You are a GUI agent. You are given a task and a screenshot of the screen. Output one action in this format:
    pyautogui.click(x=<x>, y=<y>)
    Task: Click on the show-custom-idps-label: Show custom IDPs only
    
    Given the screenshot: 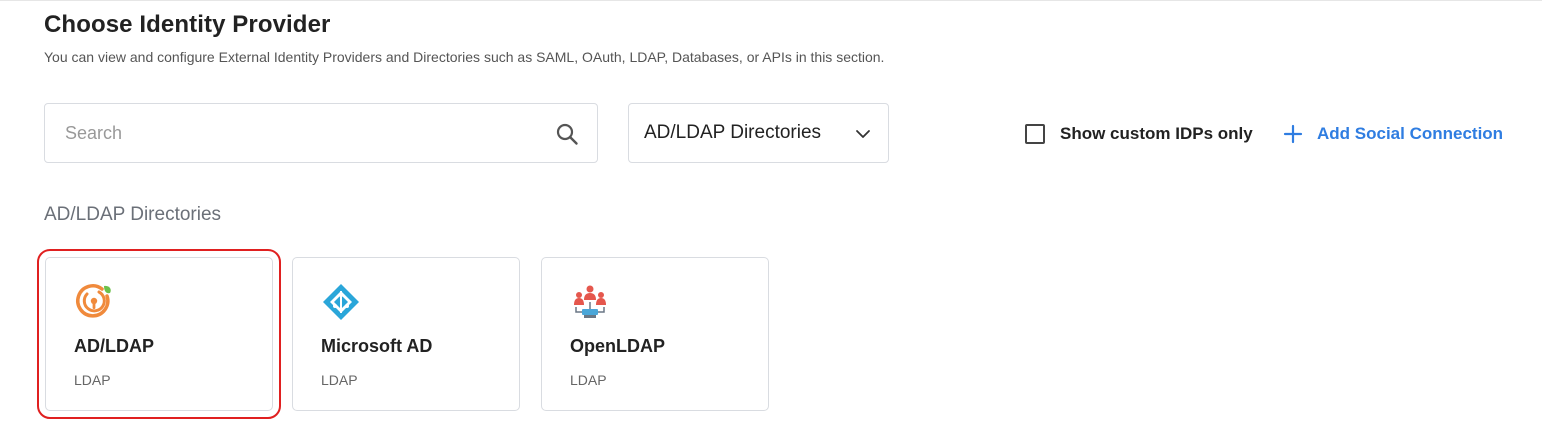 What is the action you would take?
    pyautogui.click(x=1156, y=133)
    